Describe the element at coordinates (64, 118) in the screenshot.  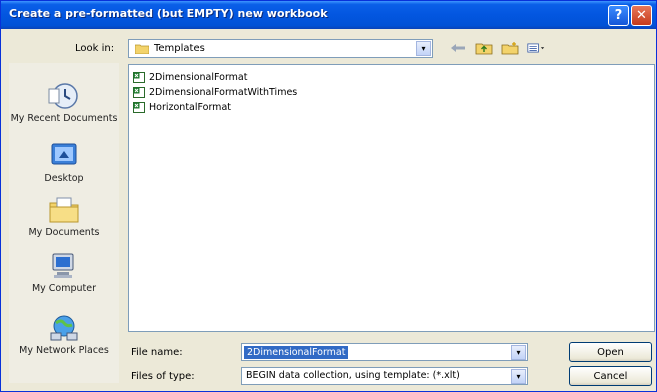
I see `place-label: My Recent Documents` at that location.